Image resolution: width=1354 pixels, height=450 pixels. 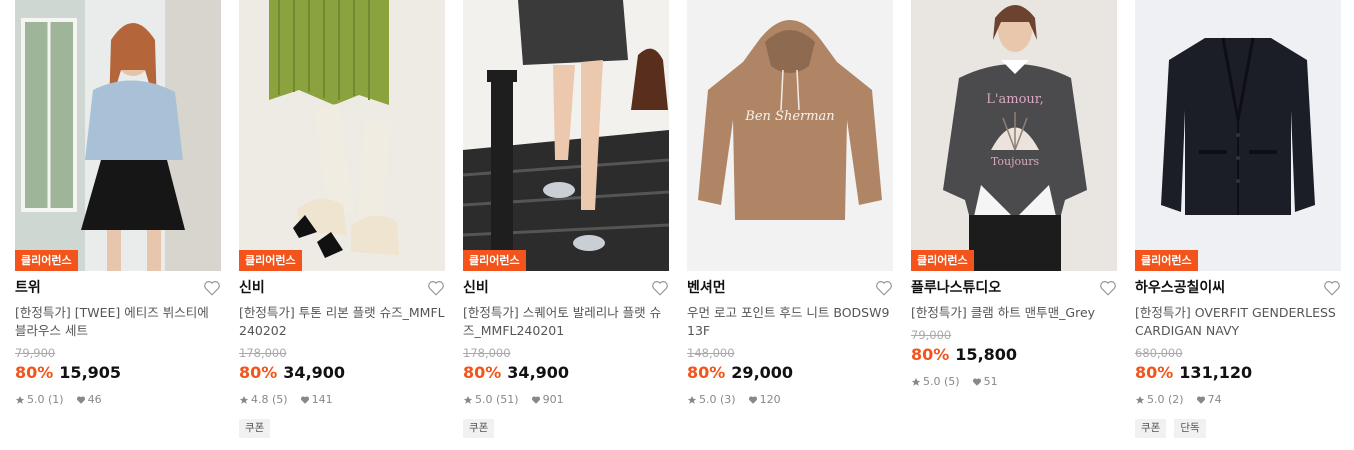 I want to click on sale-price: 29,000, so click(x=762, y=372).